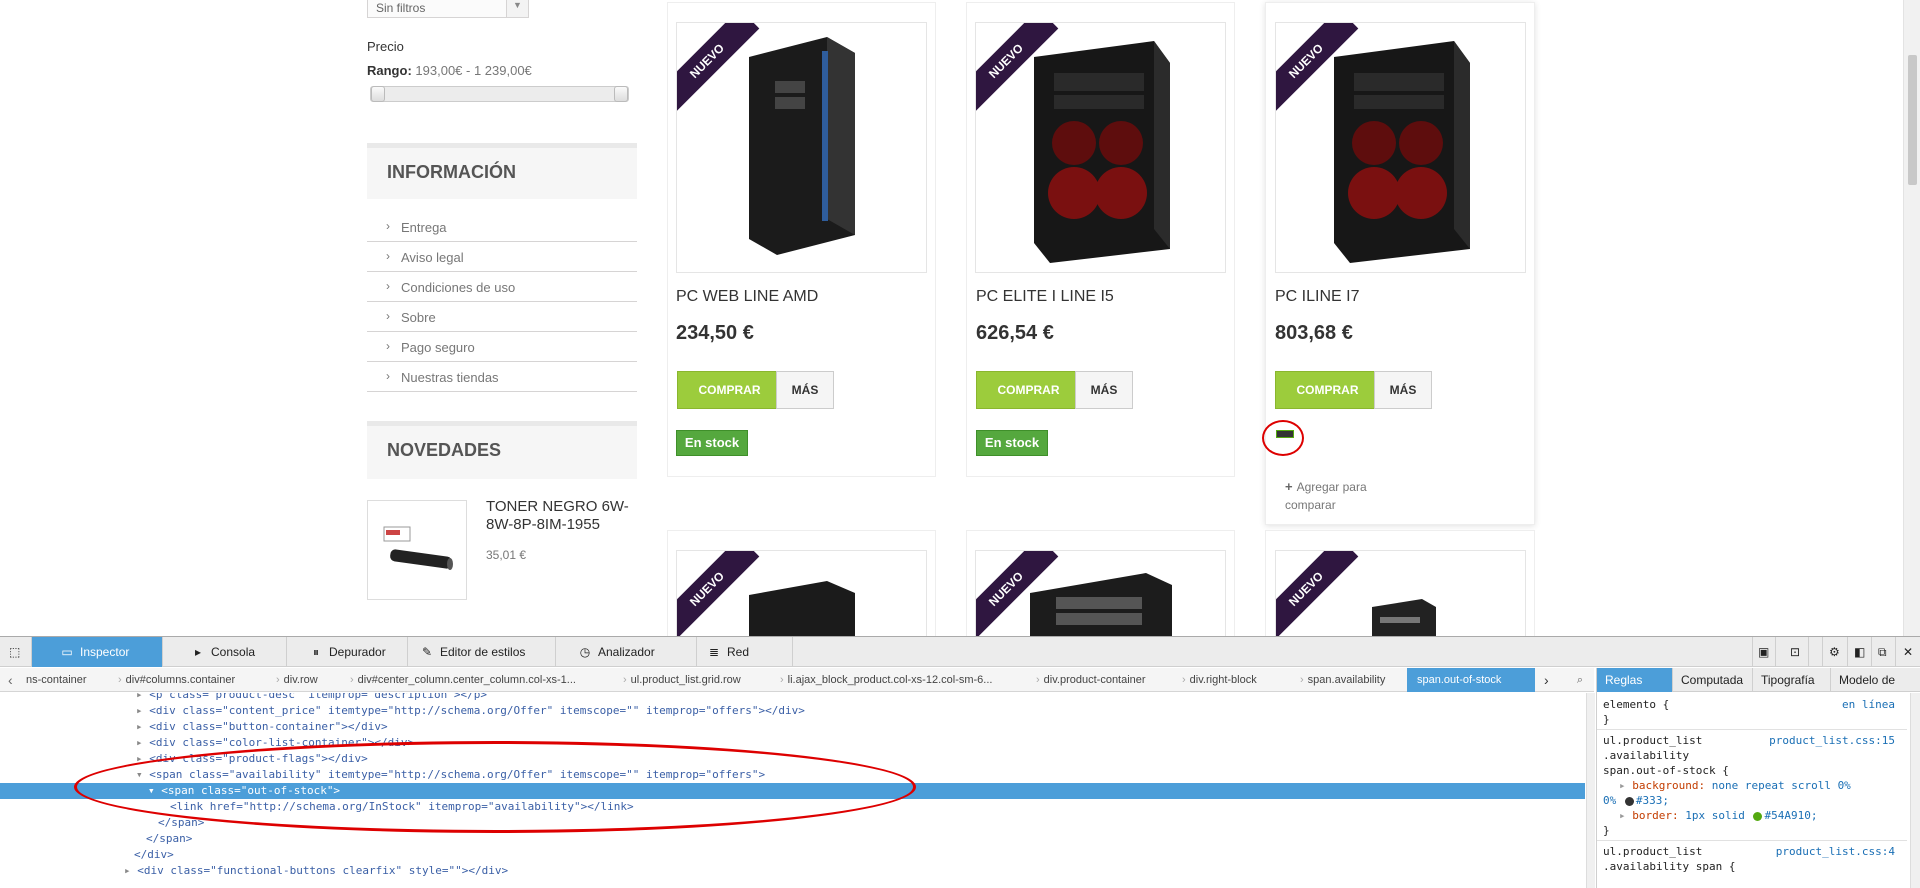 The image size is (1920, 888). What do you see at coordinates (198, 652) in the screenshot?
I see `console-icon: ▸` at bounding box center [198, 652].